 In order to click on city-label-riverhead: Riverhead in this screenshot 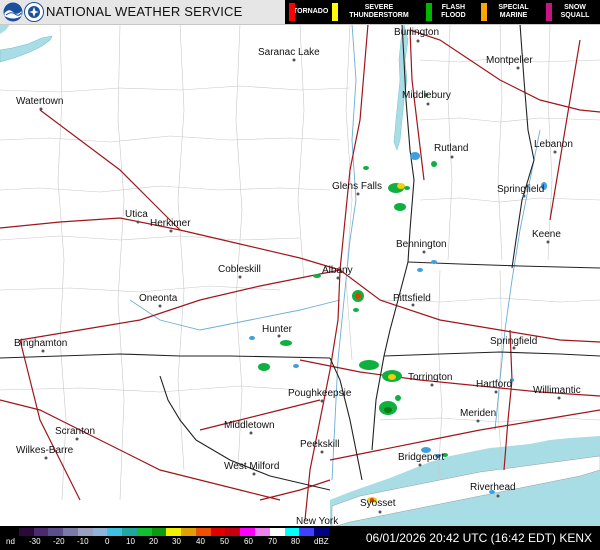, I will do `click(493, 487)`.